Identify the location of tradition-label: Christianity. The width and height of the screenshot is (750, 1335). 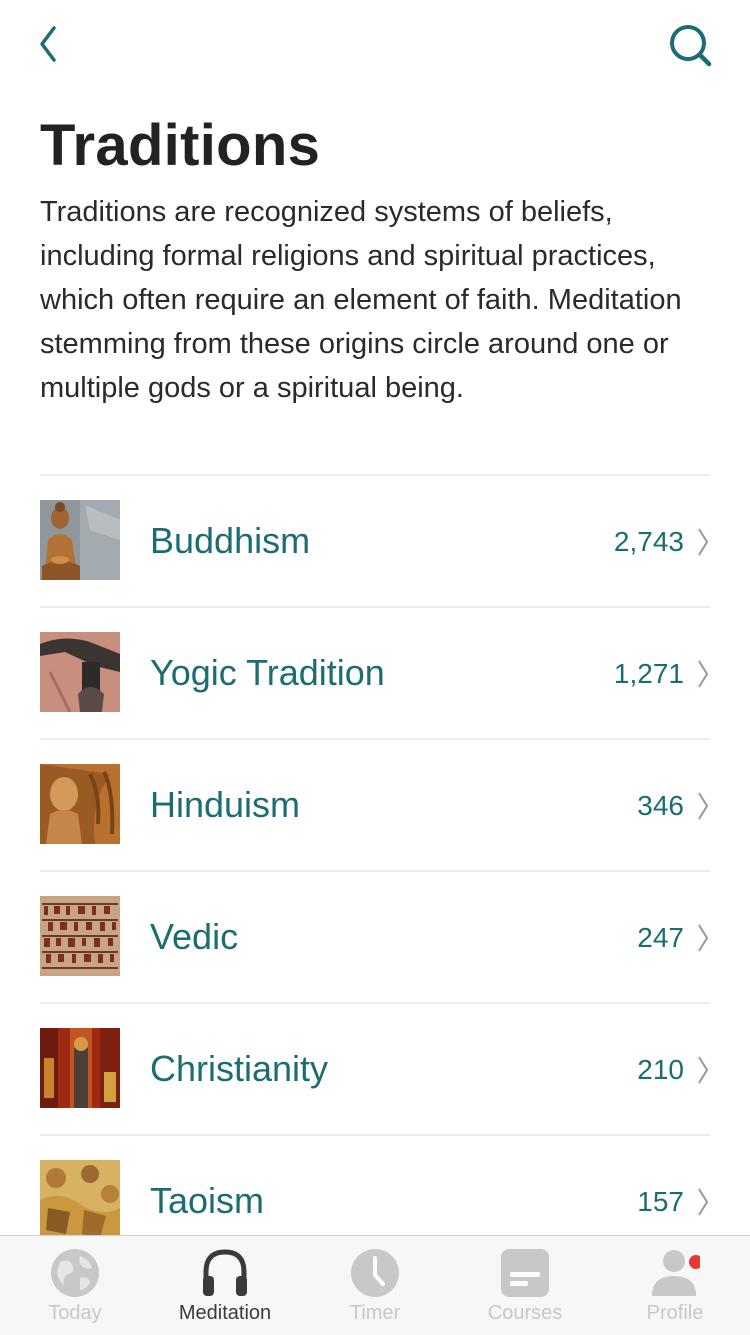
(239, 1068).